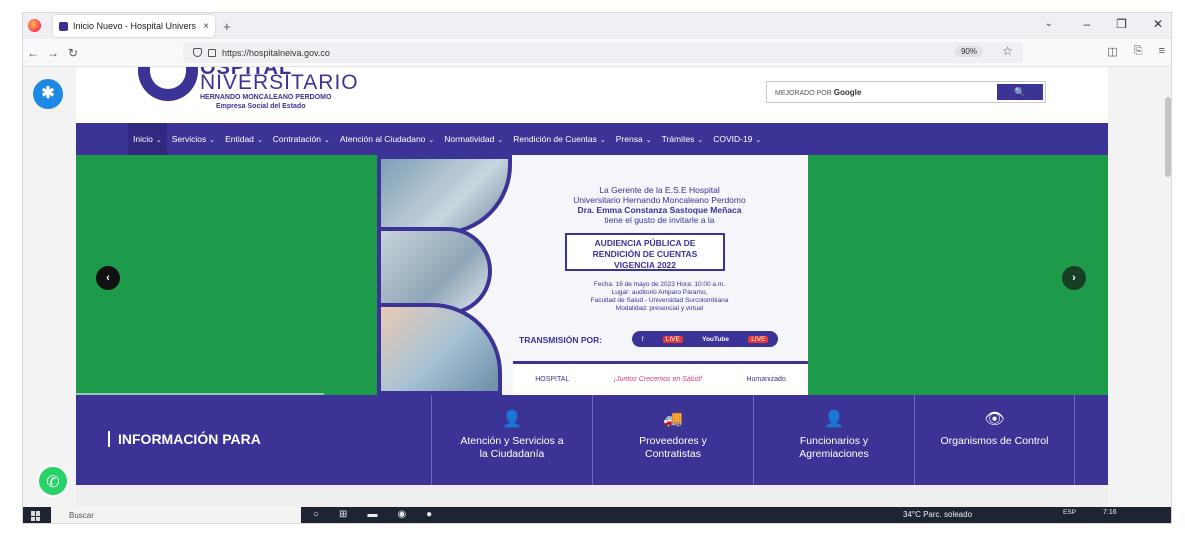  I want to click on zoom-level: 90%, so click(968, 51).